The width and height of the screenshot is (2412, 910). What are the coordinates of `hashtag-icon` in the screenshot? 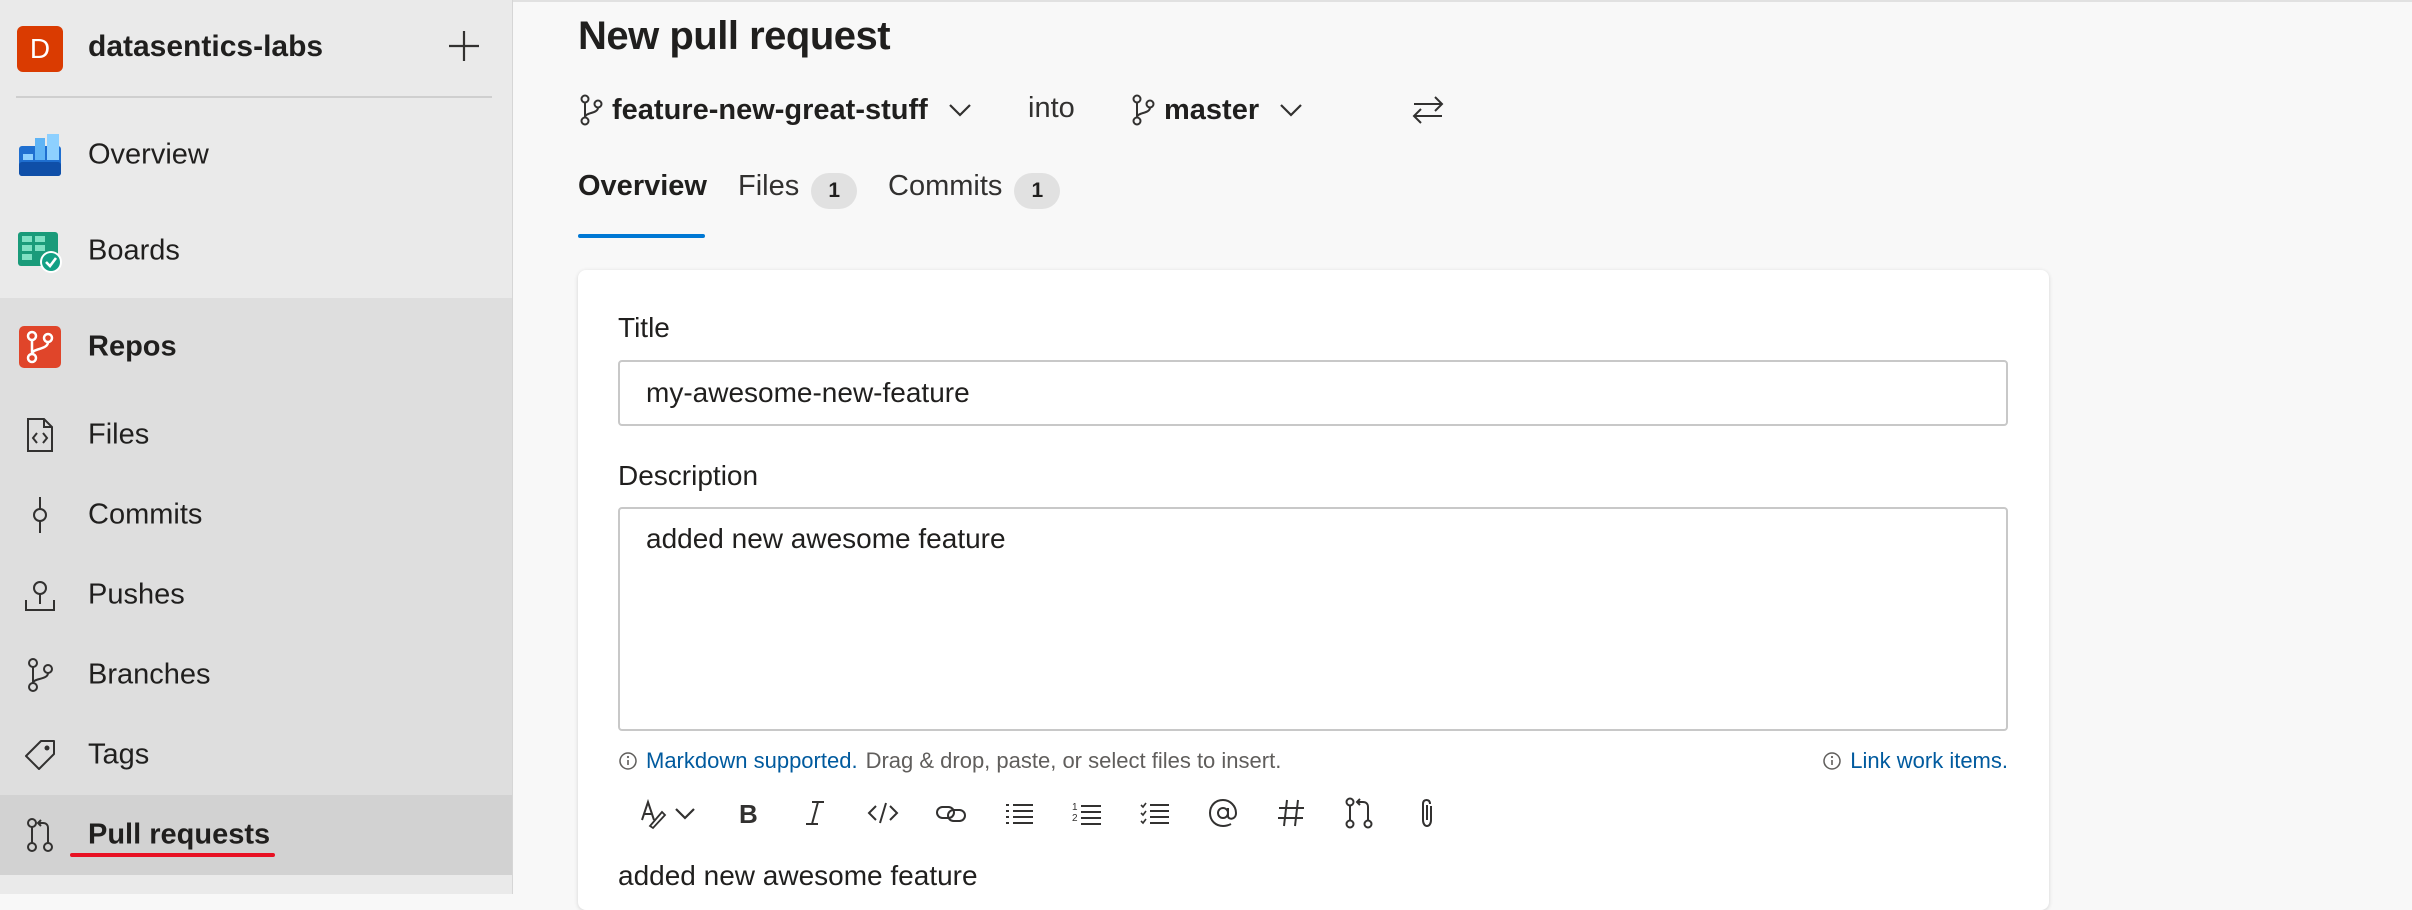 It's located at (1291, 813).